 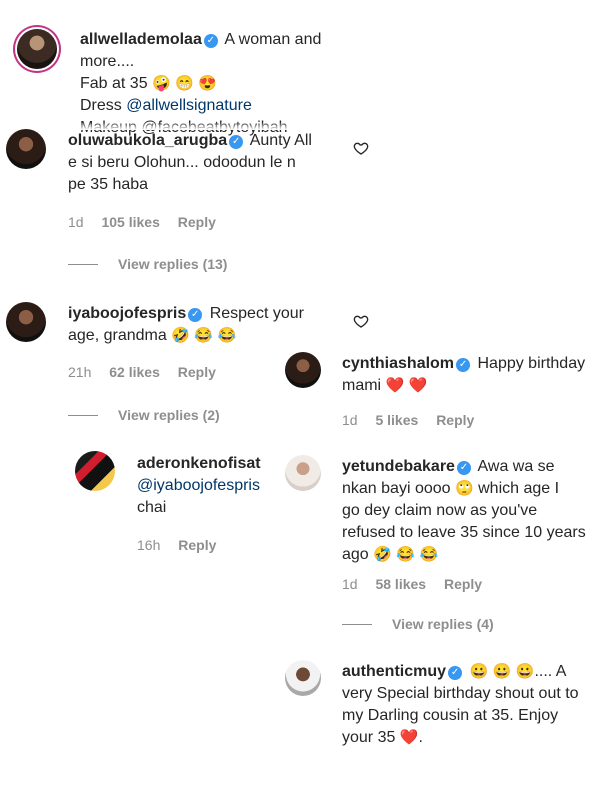 What do you see at coordinates (396, 420) in the screenshot?
I see `comment-likes: 5 likes` at bounding box center [396, 420].